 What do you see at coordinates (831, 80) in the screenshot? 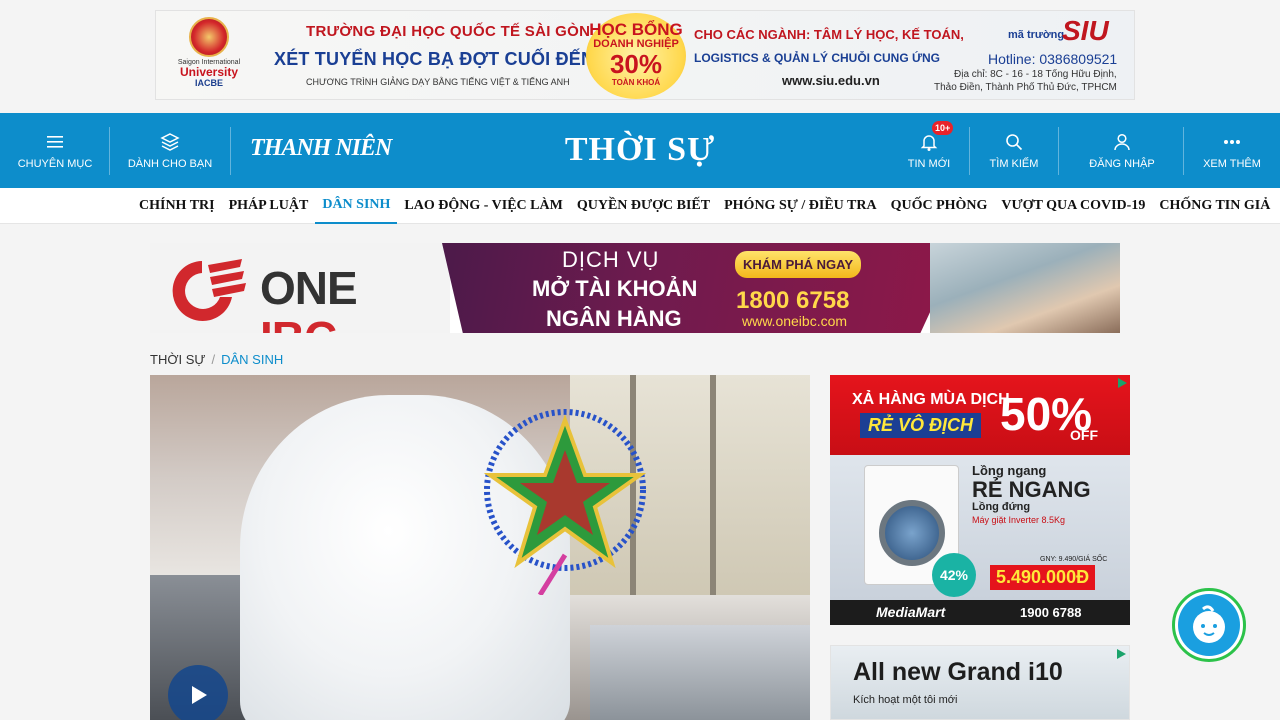
I see `ad-website: www.siu.edu.vn` at bounding box center [831, 80].